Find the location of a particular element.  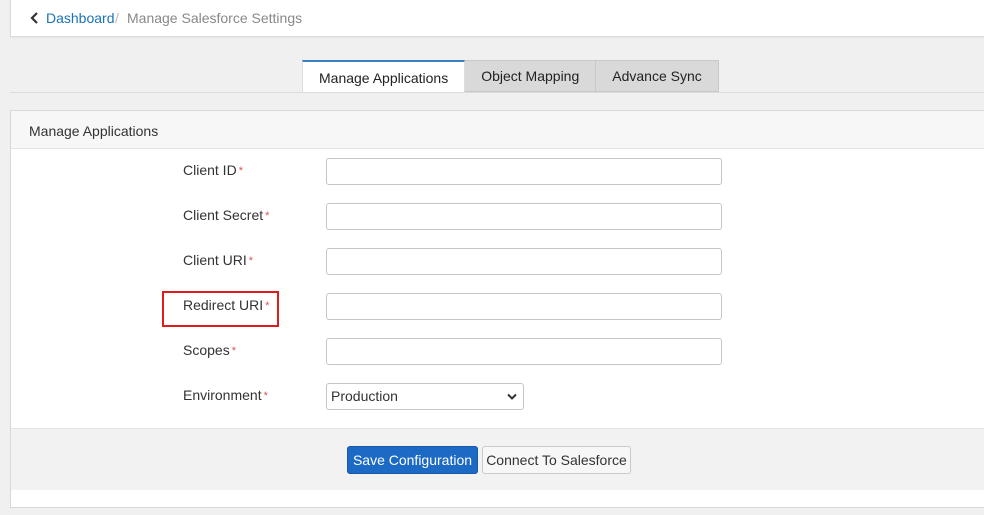

environment-row: Environment * Production is located at coordinates (497, 397).